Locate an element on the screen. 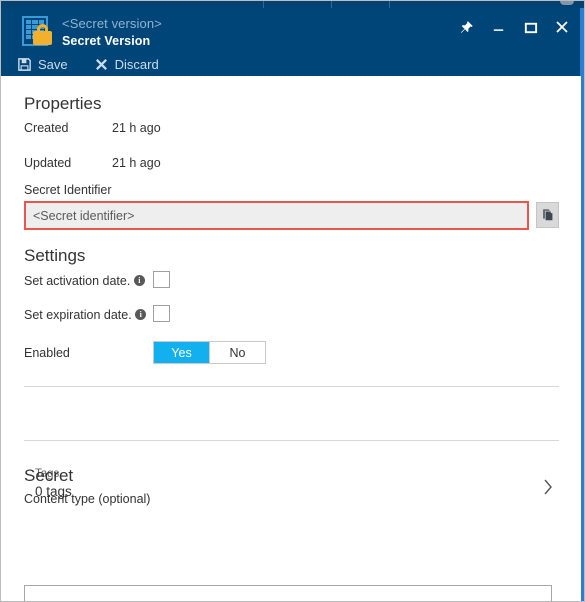  enabled-toggle-yes: Yes is located at coordinates (181, 352).